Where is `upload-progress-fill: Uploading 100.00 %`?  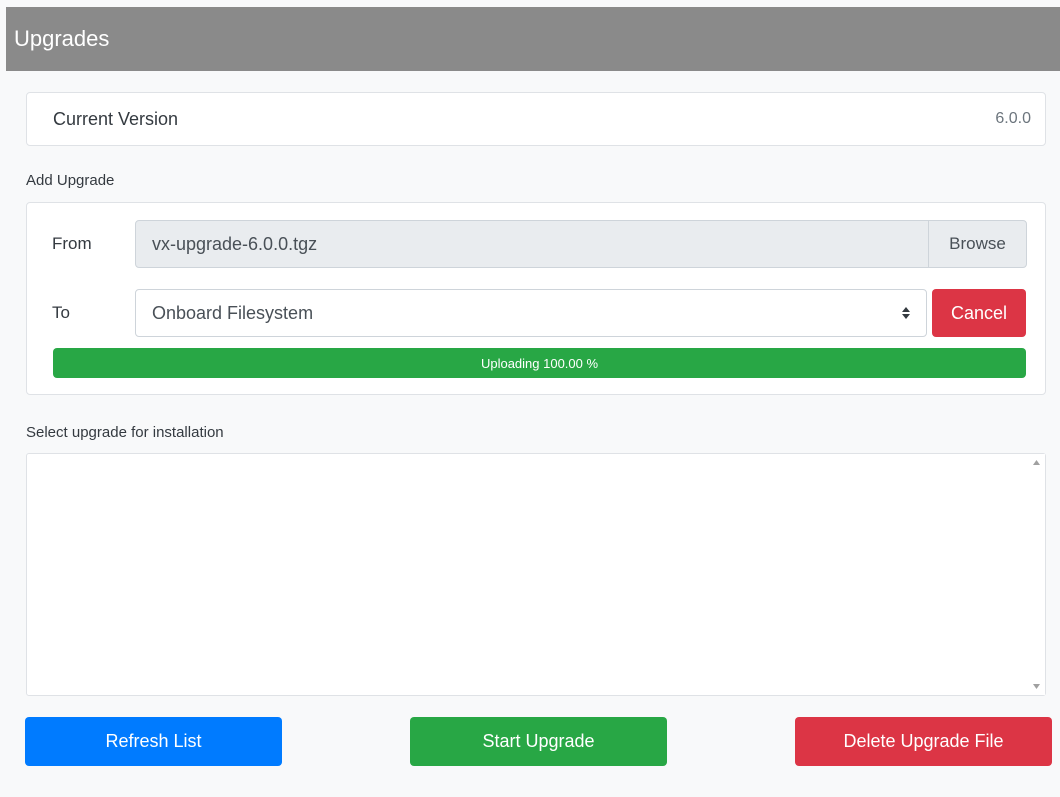
upload-progress-fill: Uploading 100.00 % is located at coordinates (539, 363).